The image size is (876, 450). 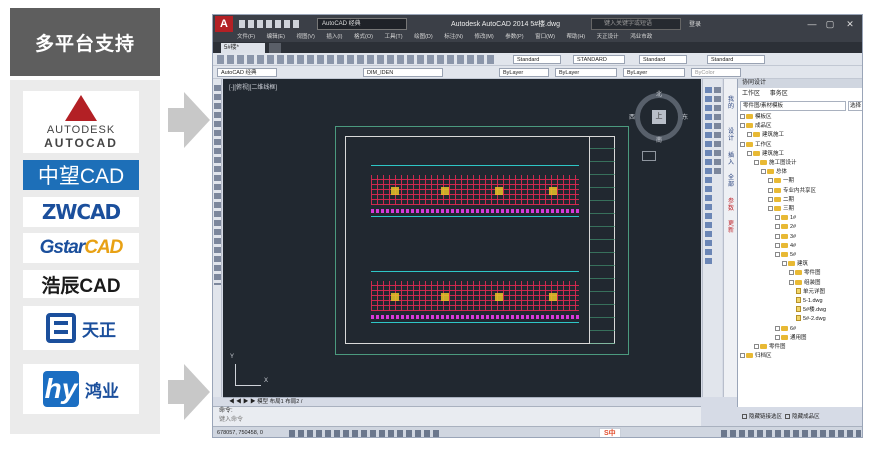 I want to click on hide-link-checkbox, so click(x=744, y=416).